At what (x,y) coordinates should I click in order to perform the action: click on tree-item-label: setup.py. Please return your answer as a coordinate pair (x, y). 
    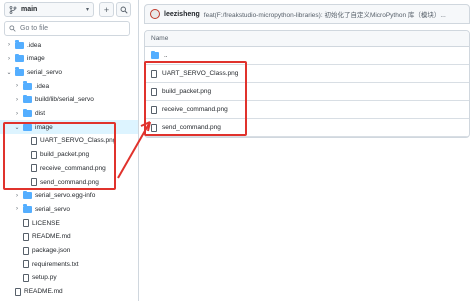
    Looking at the image, I should click on (44, 278).